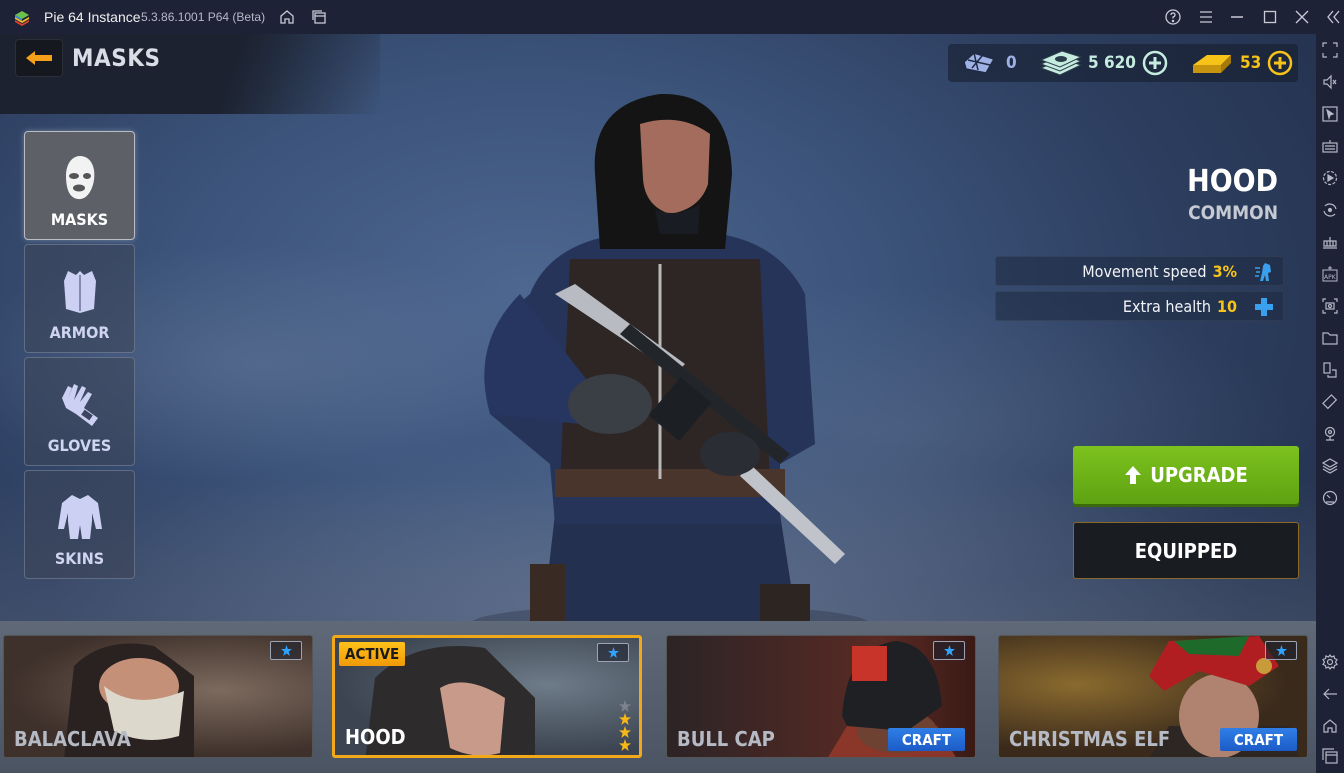  What do you see at coordinates (979, 63) in the screenshot?
I see `tickets-icon` at bounding box center [979, 63].